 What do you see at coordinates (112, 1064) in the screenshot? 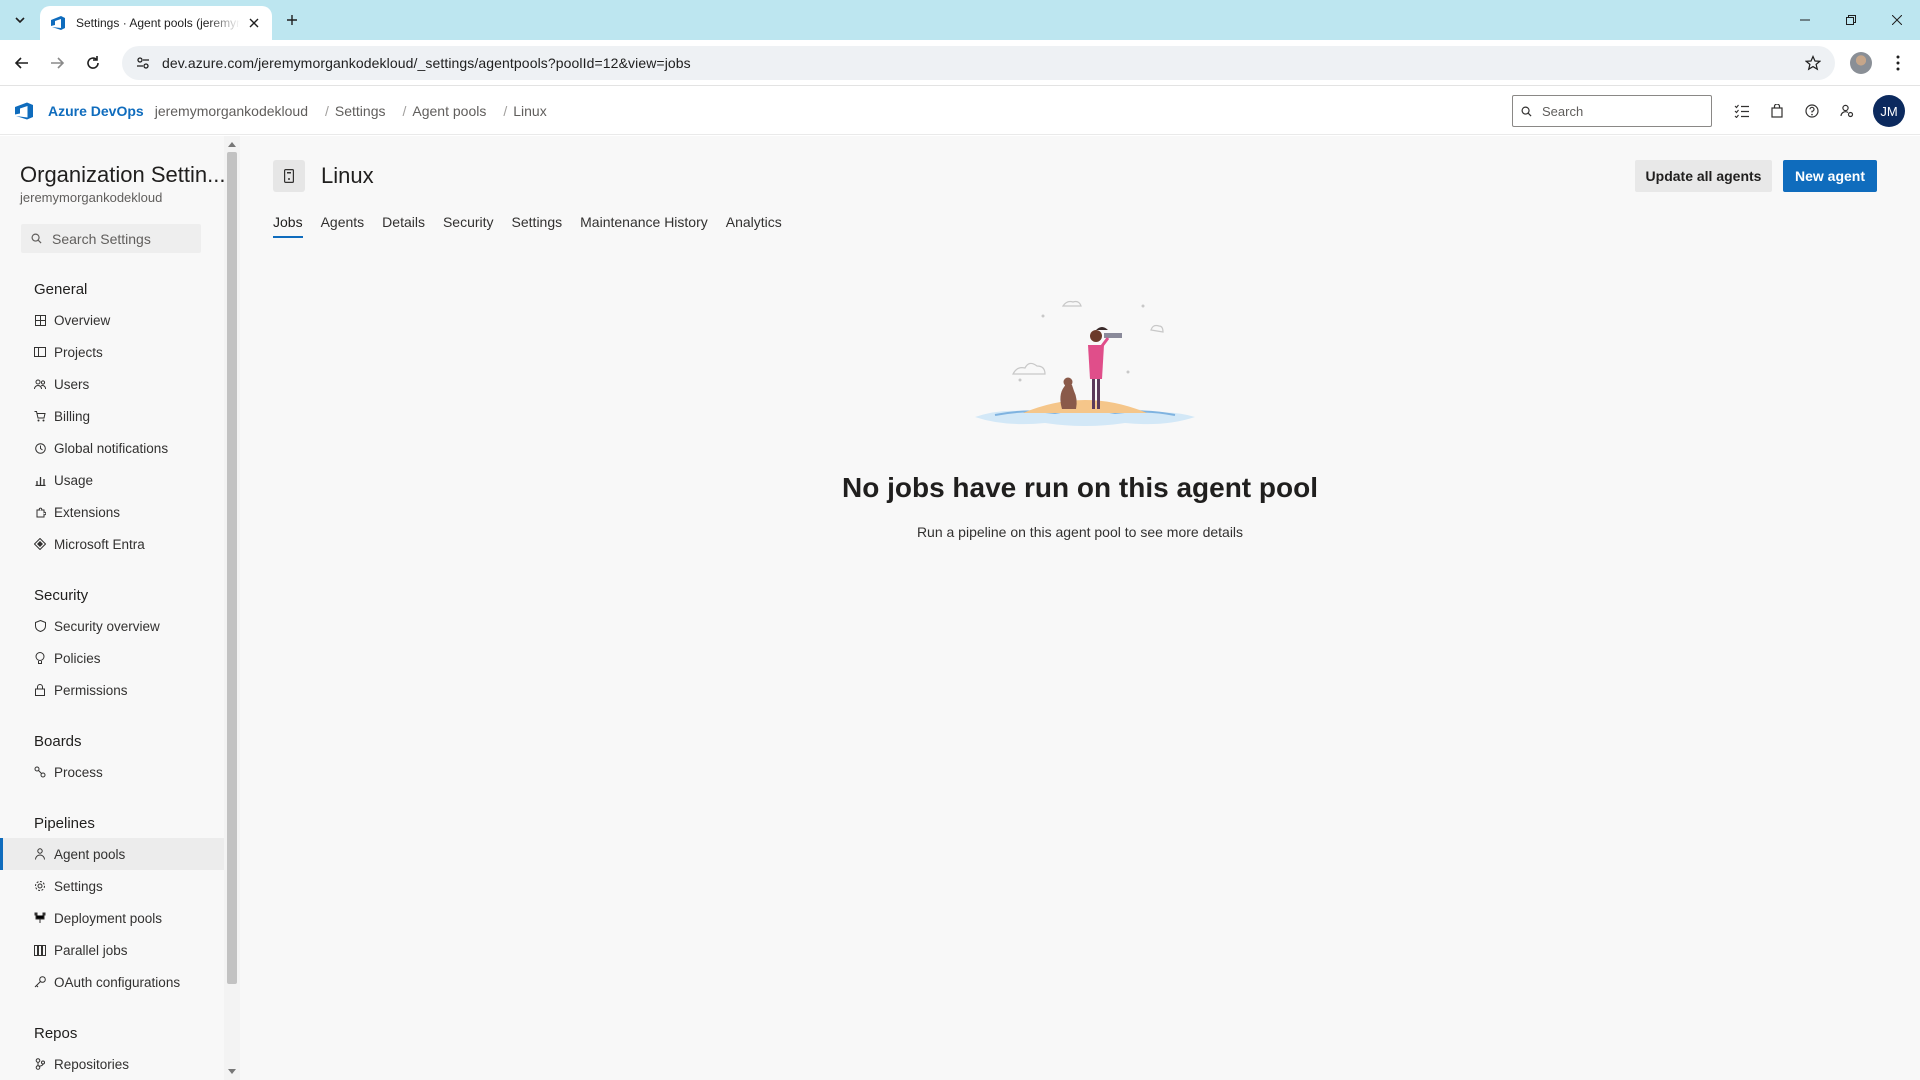
I see `sidebar-item-repositories: Repositories` at bounding box center [112, 1064].